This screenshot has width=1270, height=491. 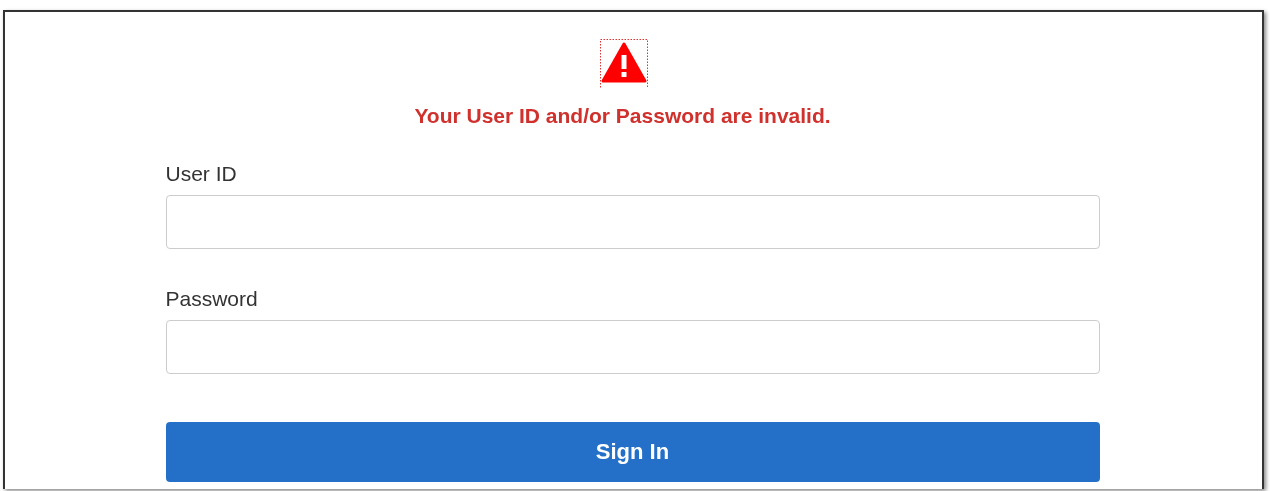 I want to click on warning-icon, so click(x=623, y=63).